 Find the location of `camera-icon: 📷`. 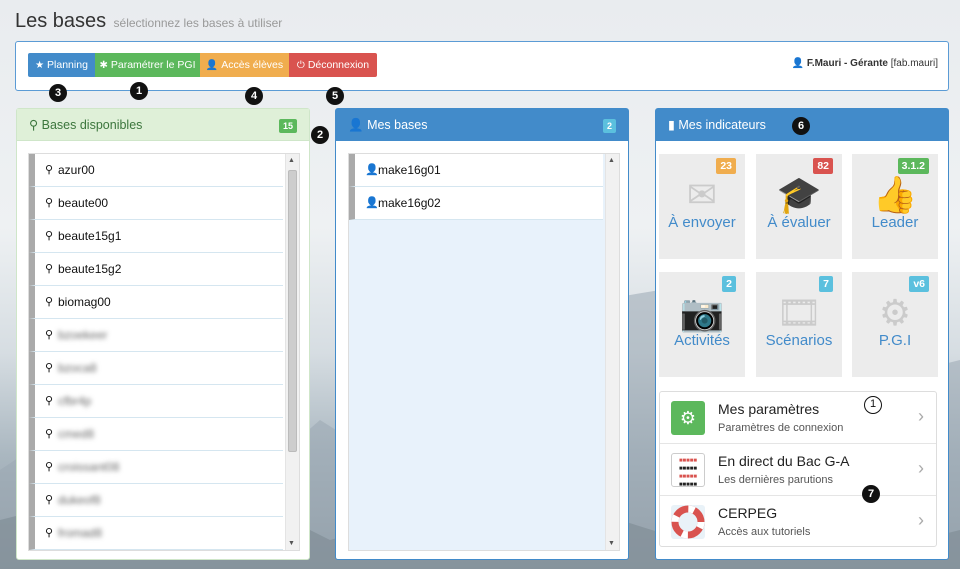

camera-icon: 📷 is located at coordinates (702, 312).